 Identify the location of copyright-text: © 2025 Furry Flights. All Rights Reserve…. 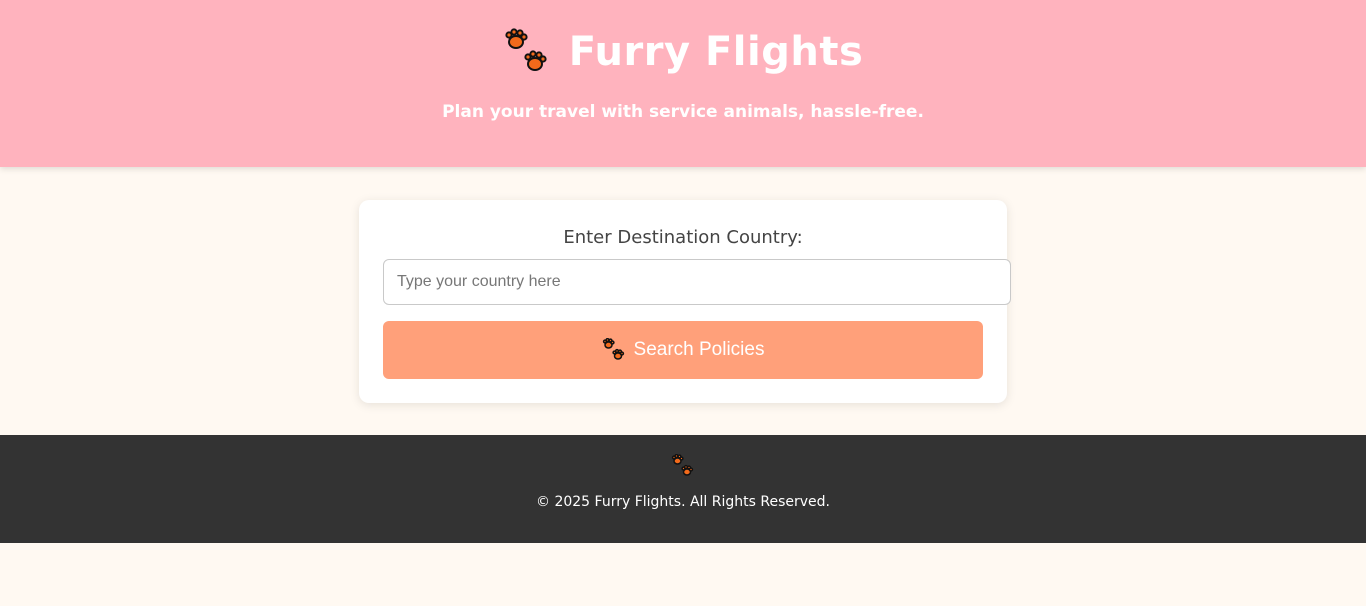
(683, 502).